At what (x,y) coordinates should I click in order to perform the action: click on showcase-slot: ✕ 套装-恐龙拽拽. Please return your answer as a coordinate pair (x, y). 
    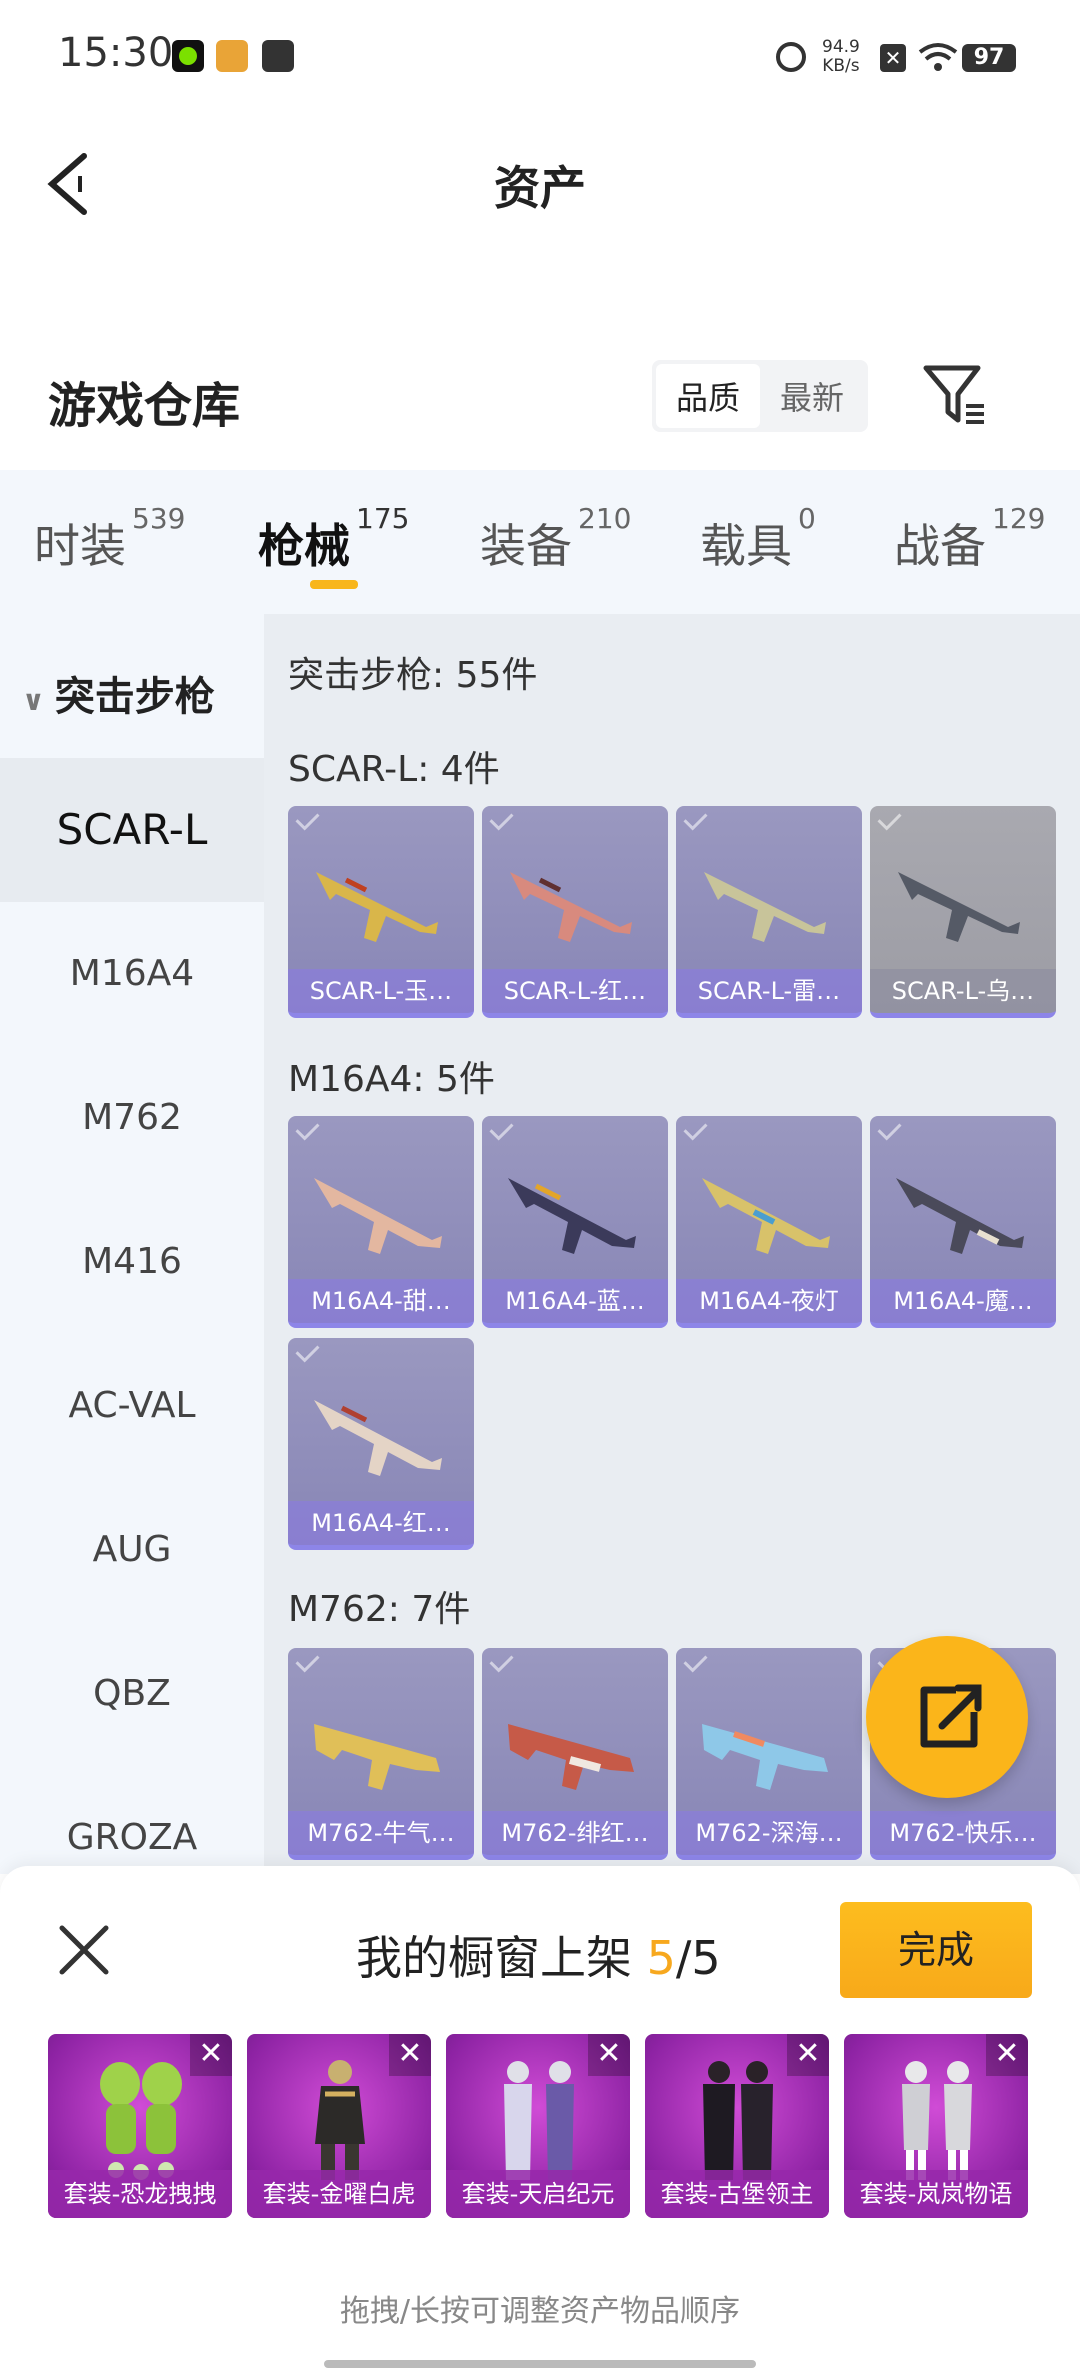
    Looking at the image, I should click on (140, 2126).